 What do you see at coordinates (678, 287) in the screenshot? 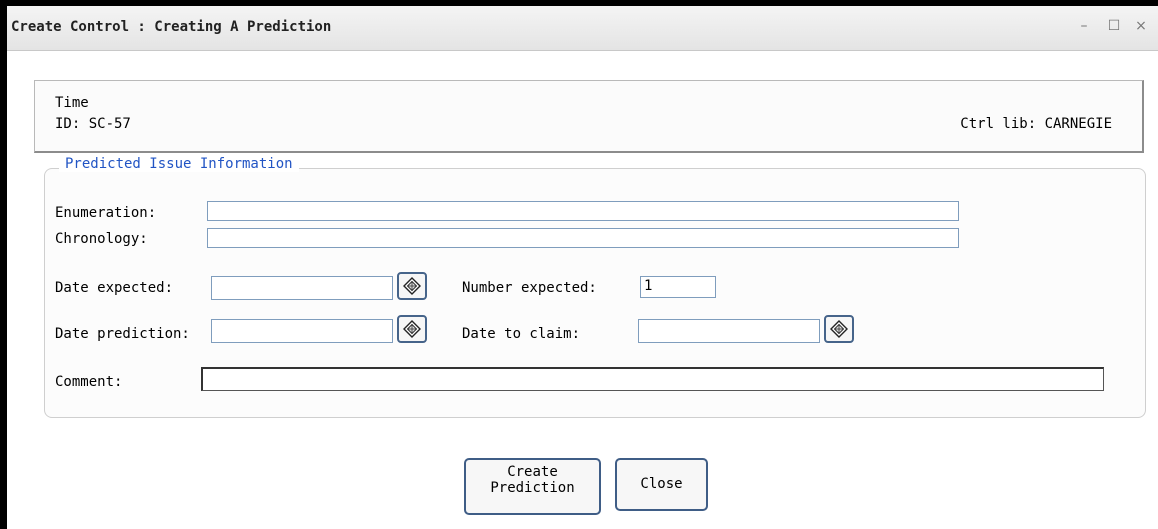
I see `number-expected-input: 1` at bounding box center [678, 287].